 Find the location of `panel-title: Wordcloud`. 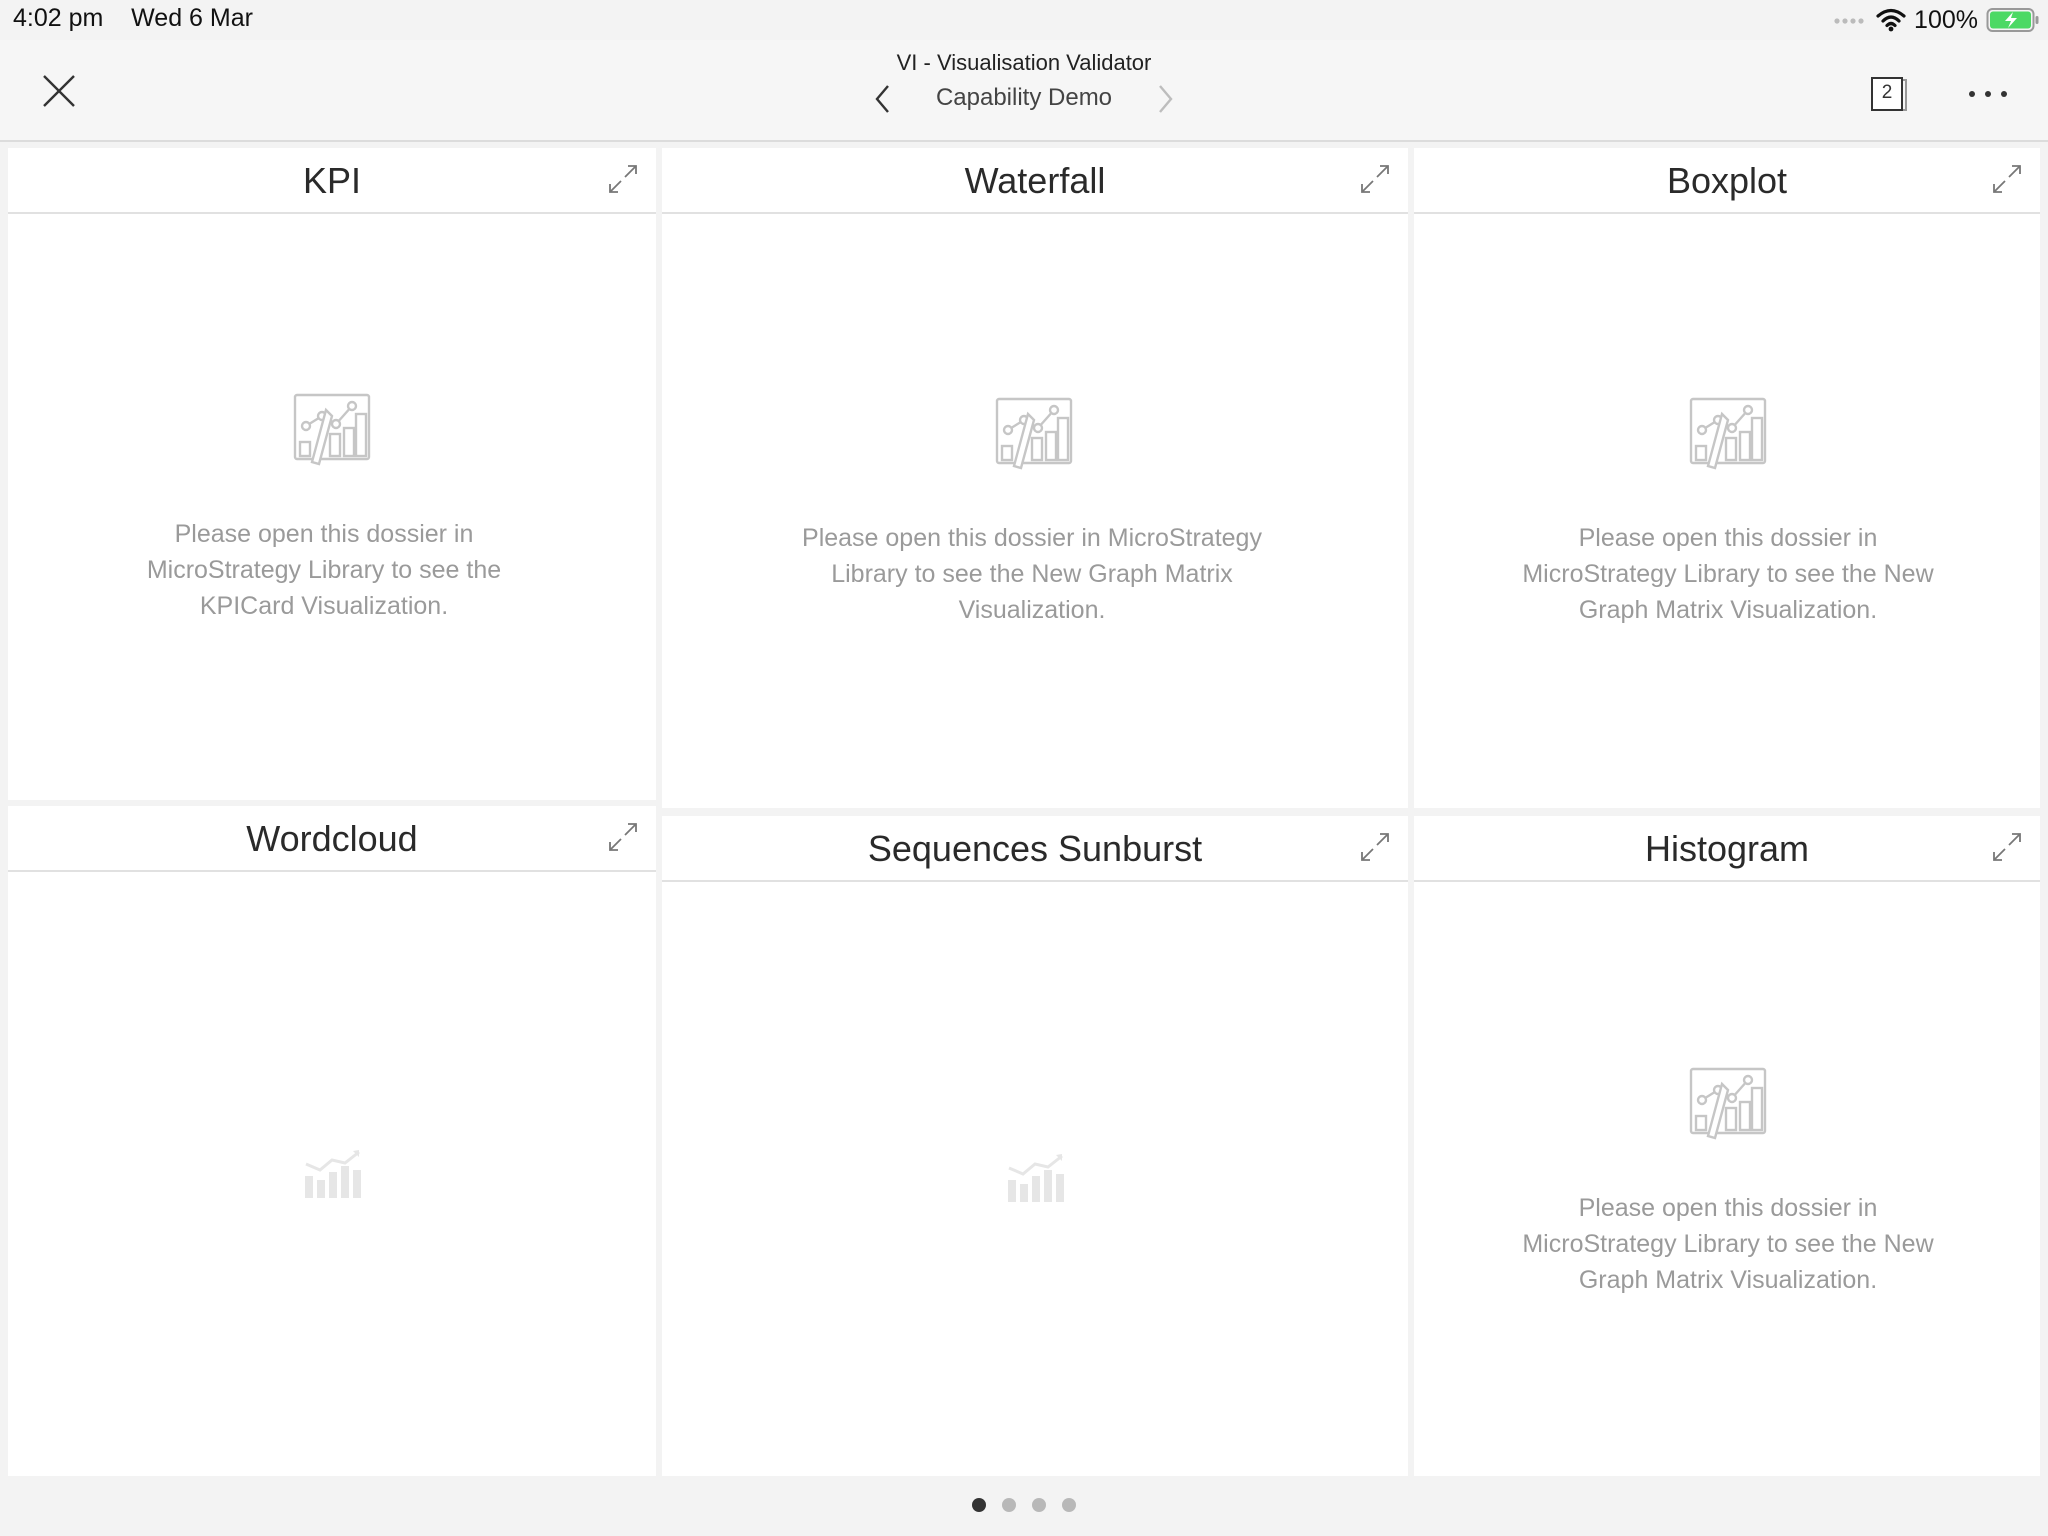

panel-title: Wordcloud is located at coordinates (332, 838).